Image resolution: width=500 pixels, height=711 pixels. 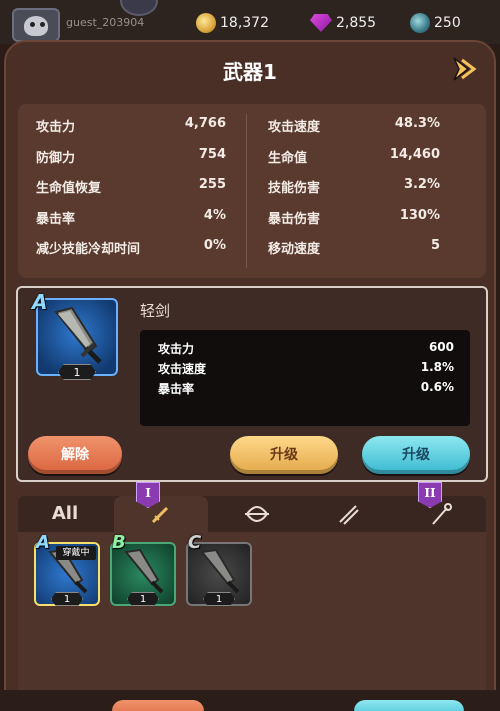 I want to click on coin-counter: 18,372, so click(x=232, y=23).